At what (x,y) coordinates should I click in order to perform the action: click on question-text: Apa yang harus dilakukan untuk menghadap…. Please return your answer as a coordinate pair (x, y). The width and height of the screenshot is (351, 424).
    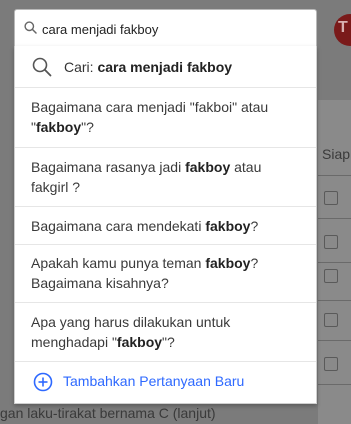
    Looking at the image, I should click on (131, 332).